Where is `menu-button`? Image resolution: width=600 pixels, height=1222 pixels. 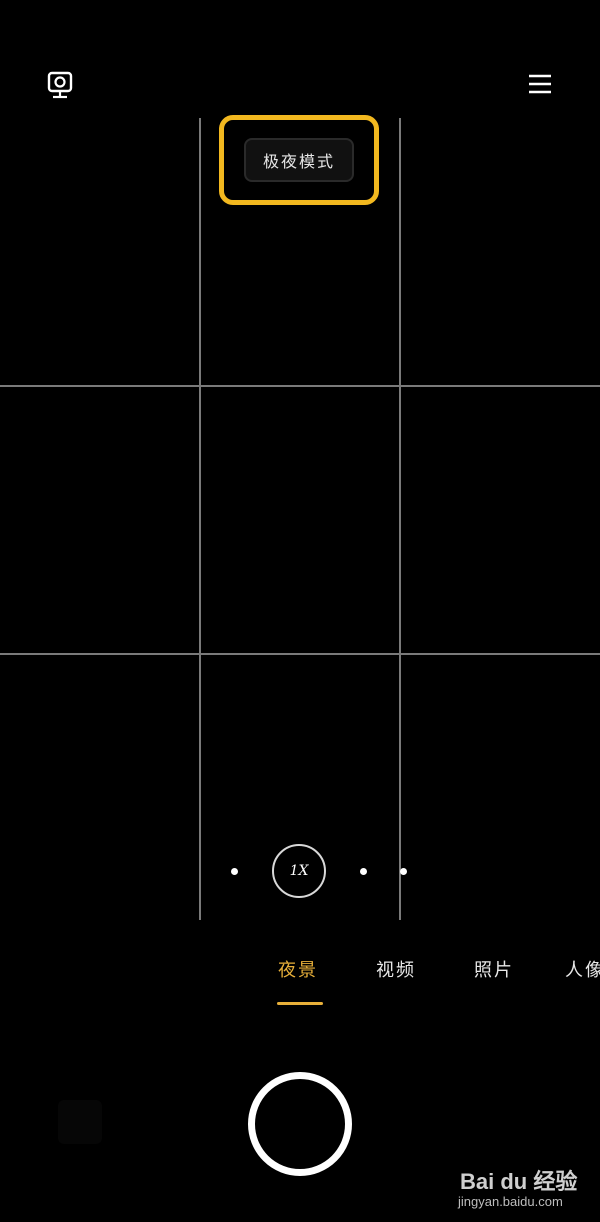
menu-button is located at coordinates (540, 84).